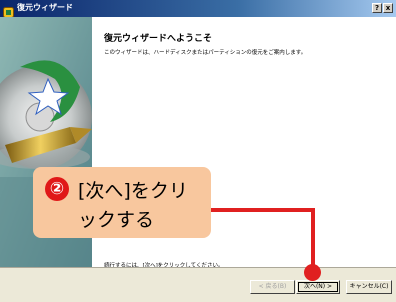 The image size is (396, 302). I want to click on annotation-pointer-dot, so click(312, 272).